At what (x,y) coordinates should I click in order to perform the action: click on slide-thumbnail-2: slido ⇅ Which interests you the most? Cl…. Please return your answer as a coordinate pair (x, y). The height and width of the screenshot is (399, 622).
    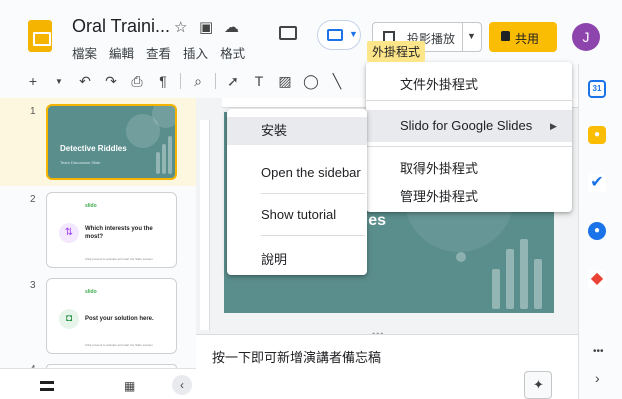
    Looking at the image, I should click on (111, 230).